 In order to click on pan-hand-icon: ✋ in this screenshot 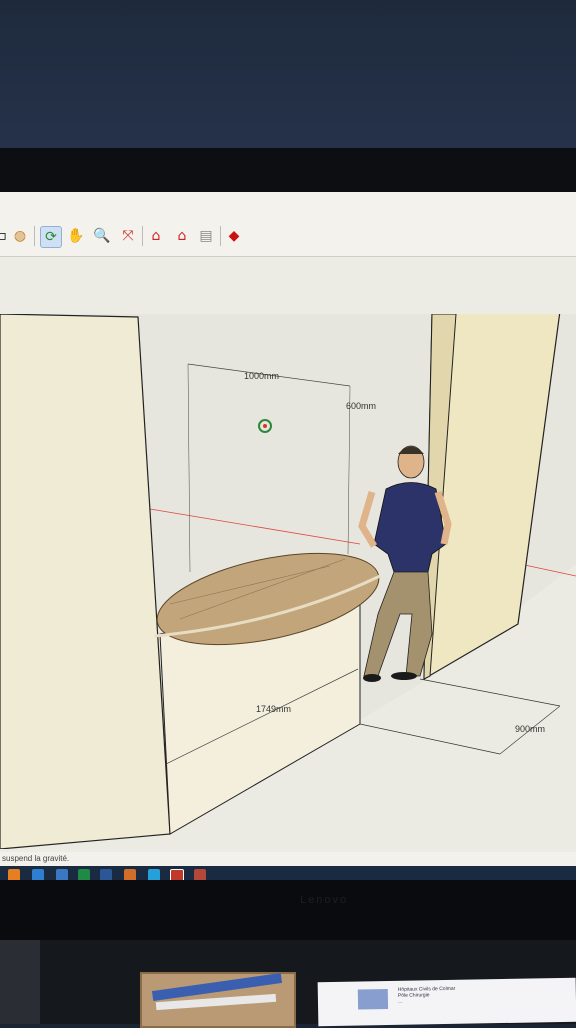, I will do `click(76, 236)`.